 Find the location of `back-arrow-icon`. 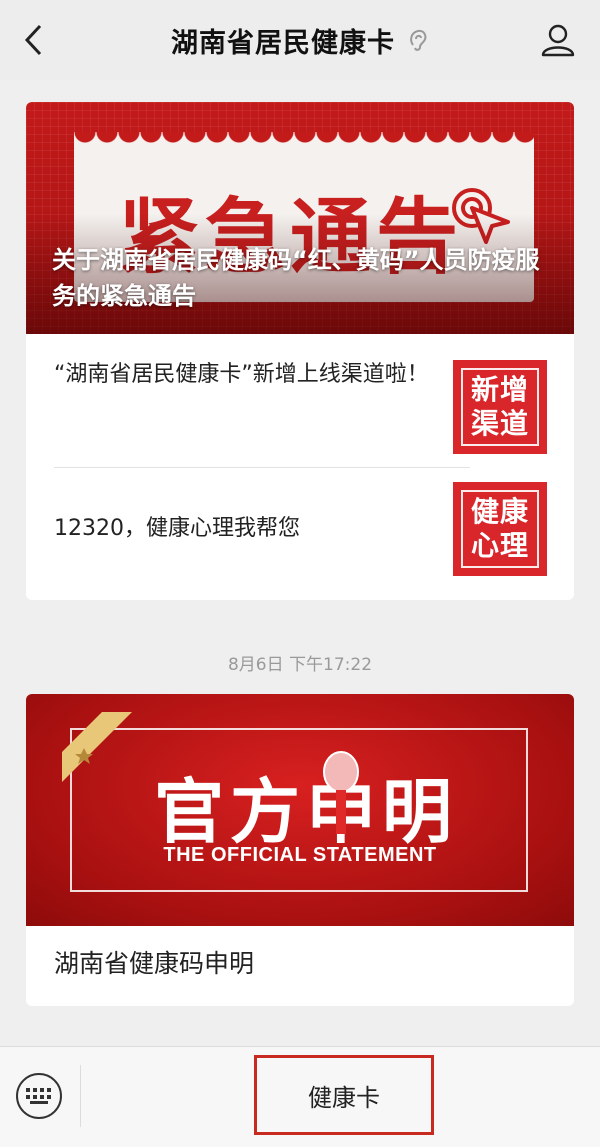

back-arrow-icon is located at coordinates (33, 40).